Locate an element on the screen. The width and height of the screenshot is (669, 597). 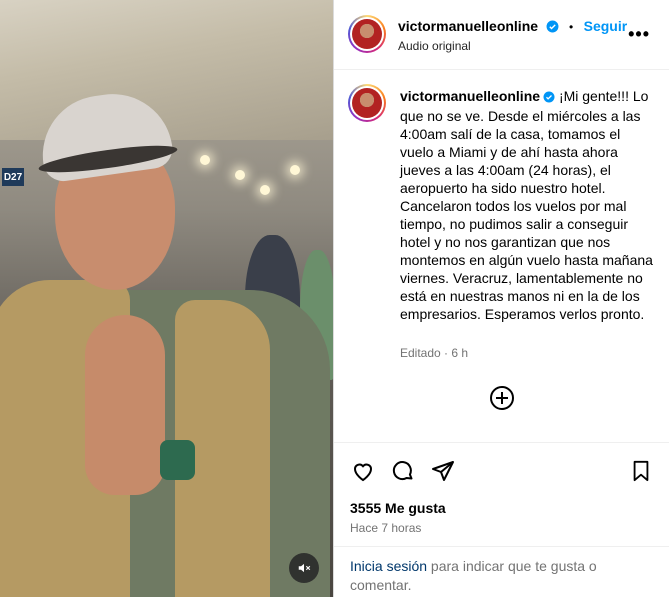
comment-bubble-icon is located at coordinates (403, 473).